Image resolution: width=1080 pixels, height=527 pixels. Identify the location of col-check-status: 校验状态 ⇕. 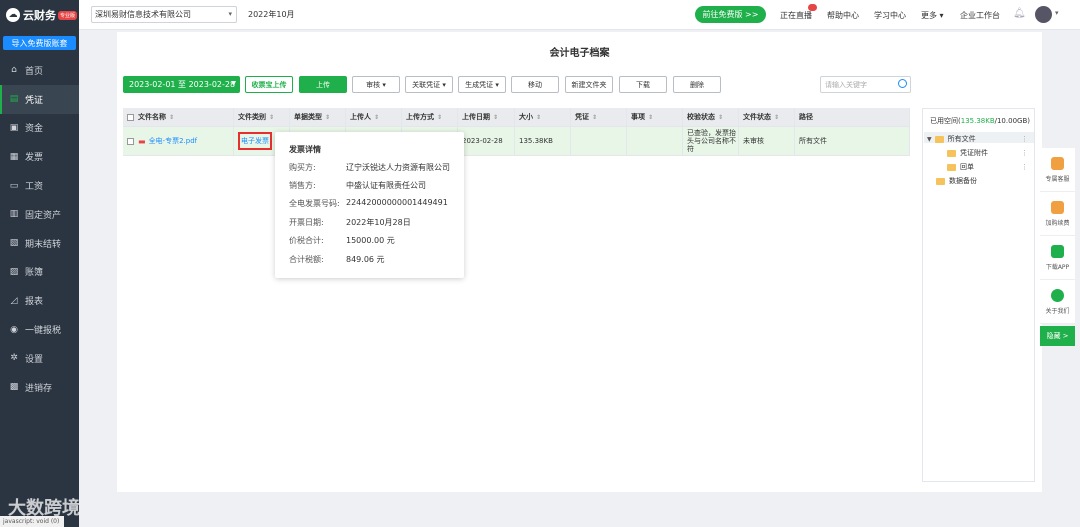
(711, 117).